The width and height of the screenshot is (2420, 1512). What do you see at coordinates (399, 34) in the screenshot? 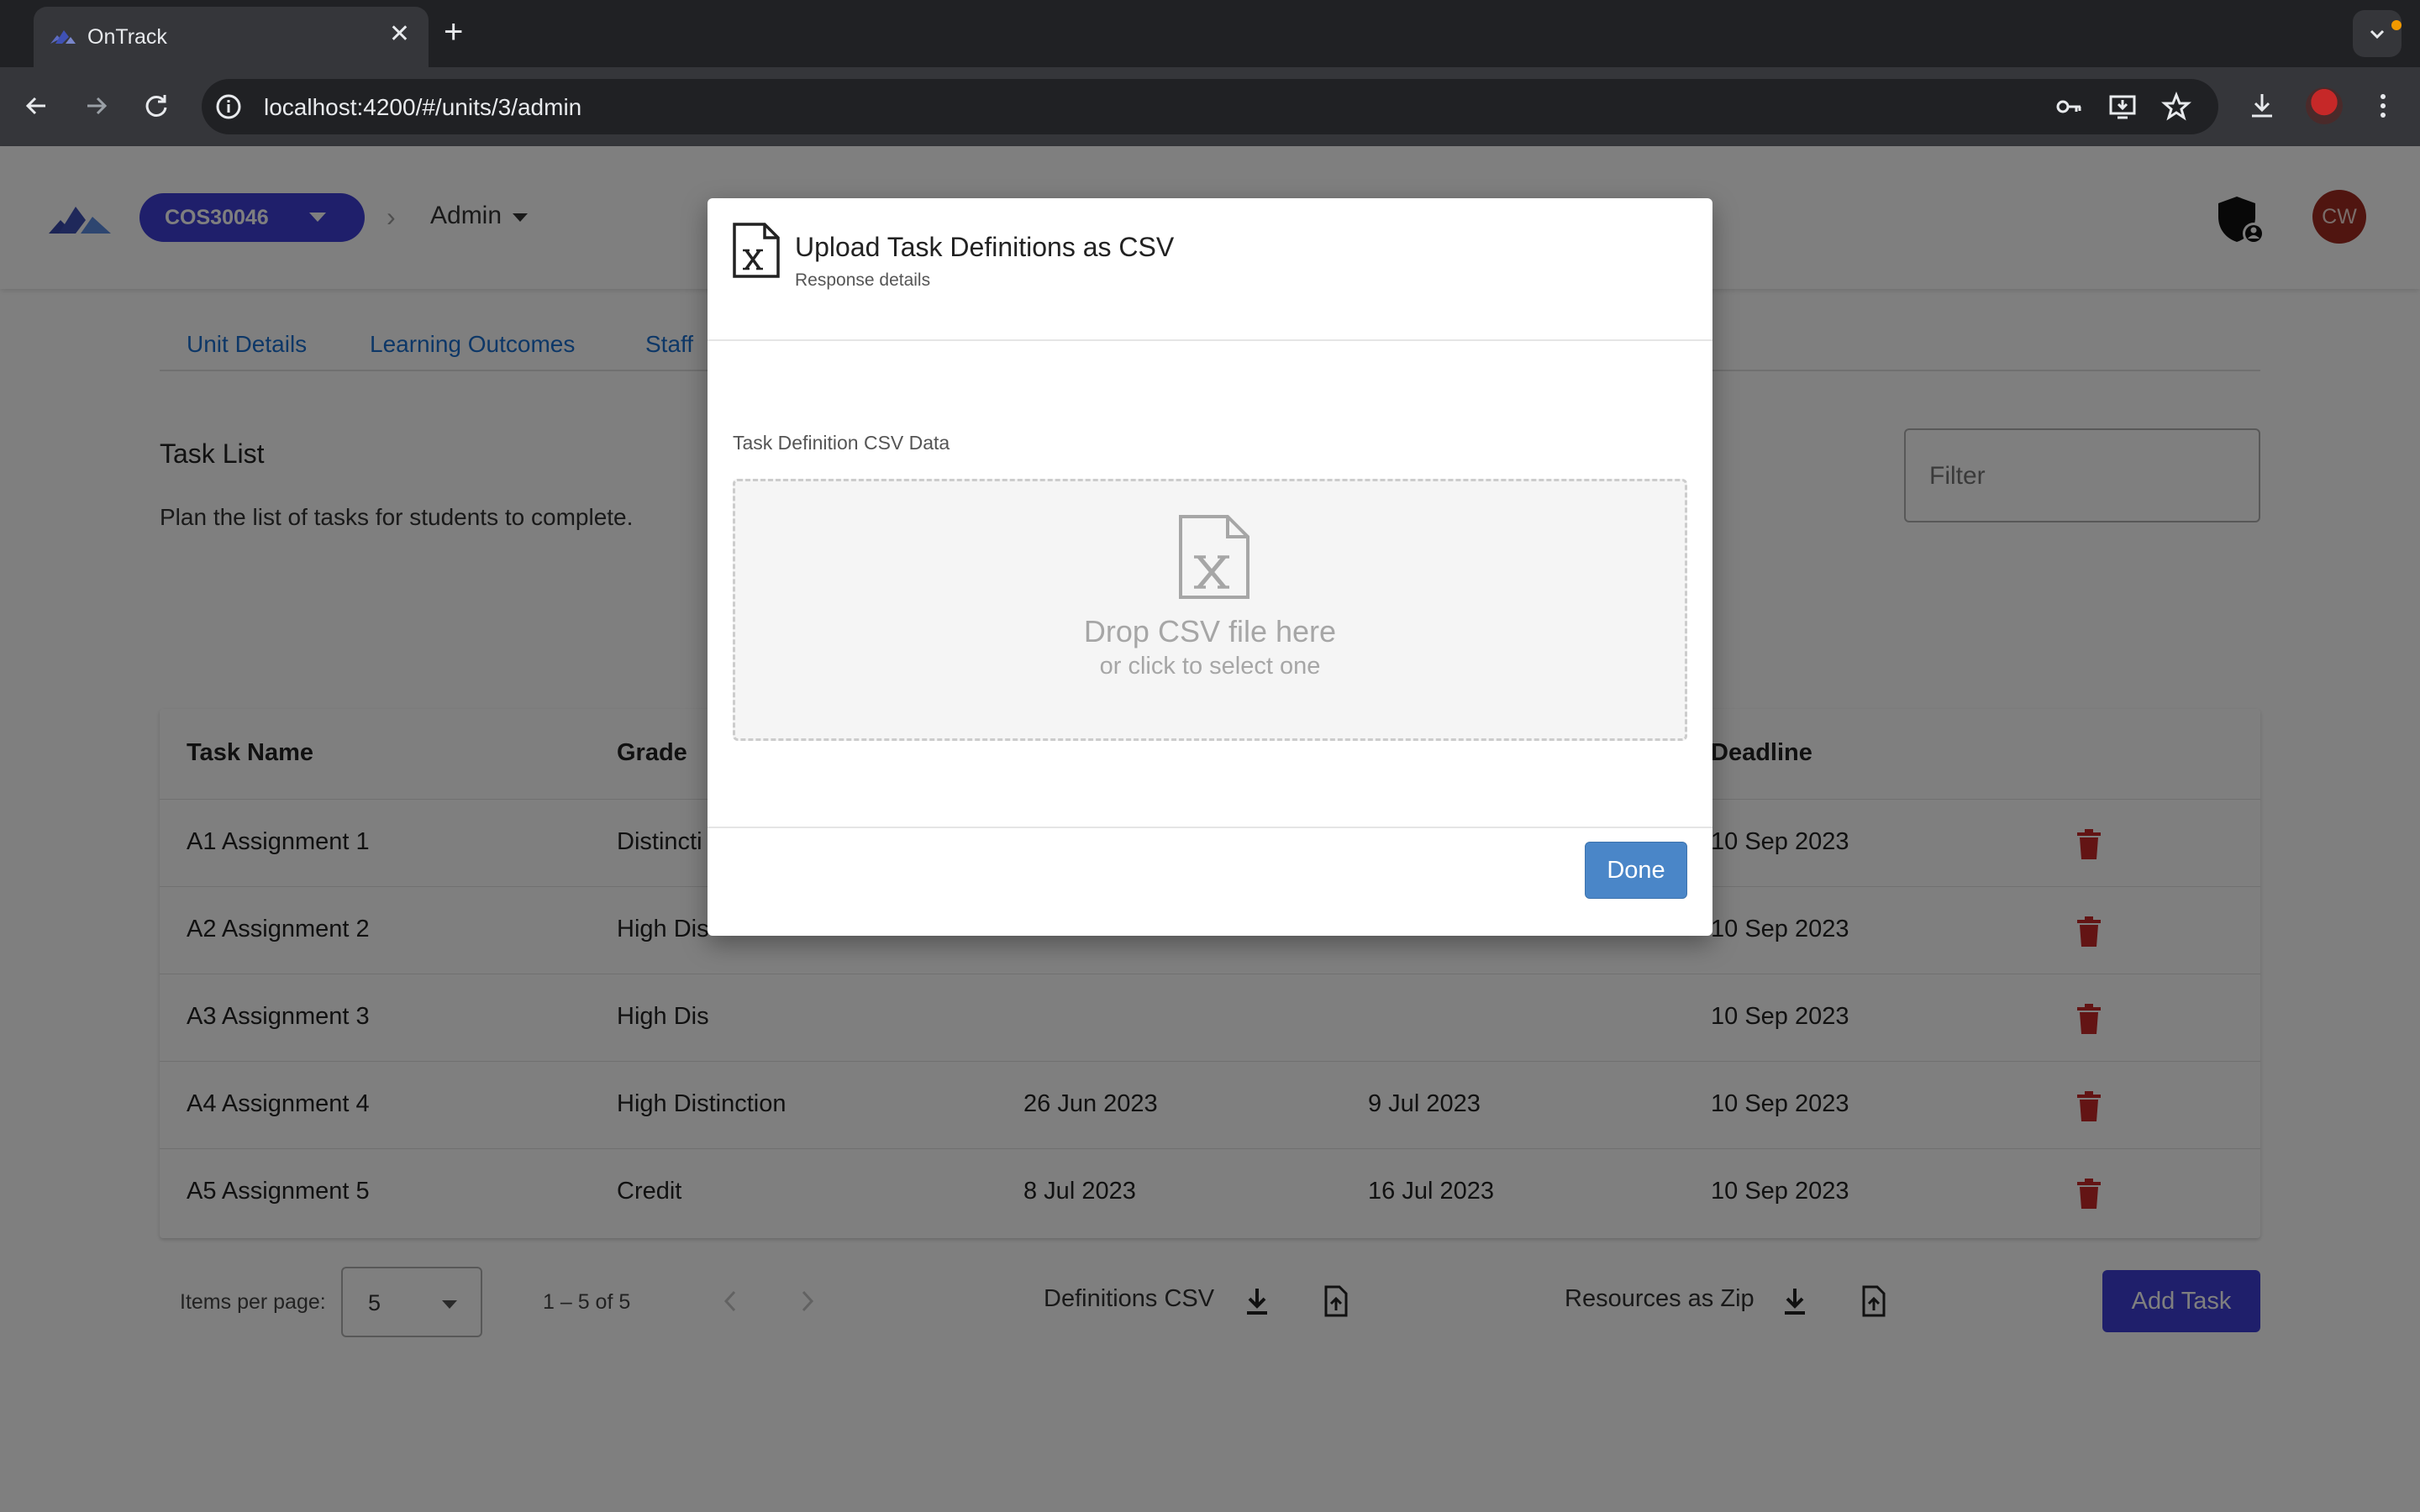
I see `tab-close-icon: ✕` at bounding box center [399, 34].